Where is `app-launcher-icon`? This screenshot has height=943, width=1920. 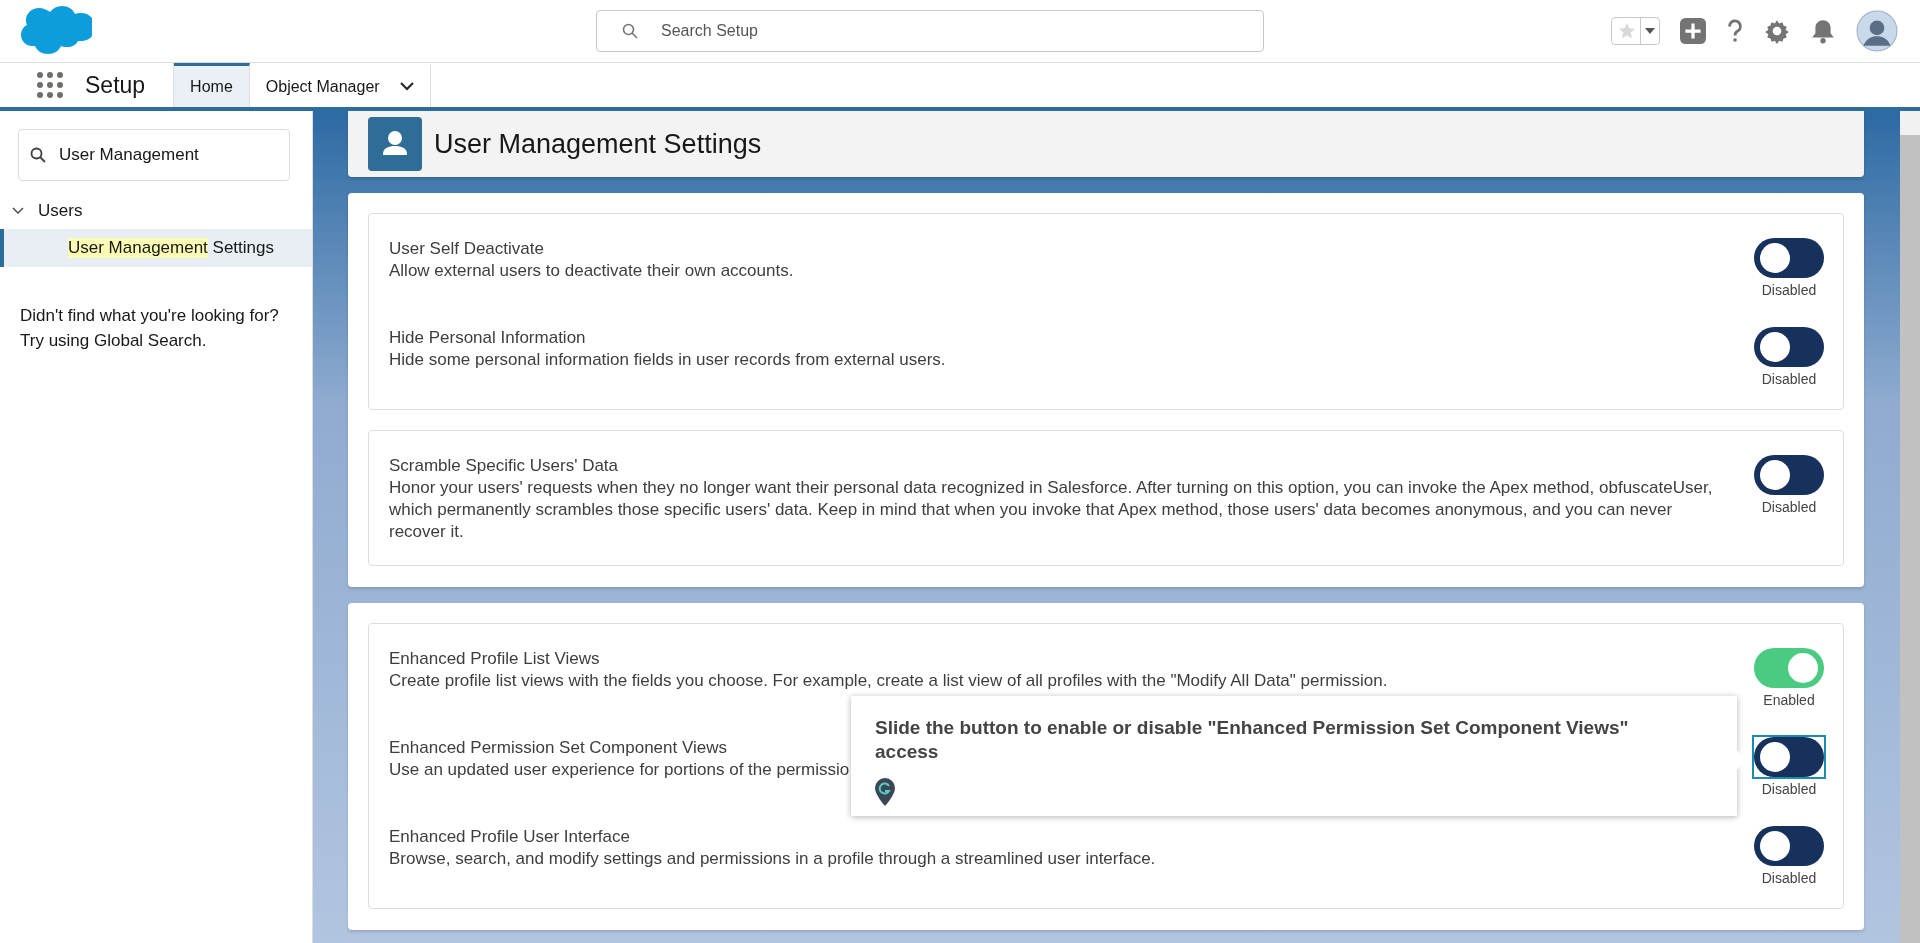
app-launcher-icon is located at coordinates (50, 85).